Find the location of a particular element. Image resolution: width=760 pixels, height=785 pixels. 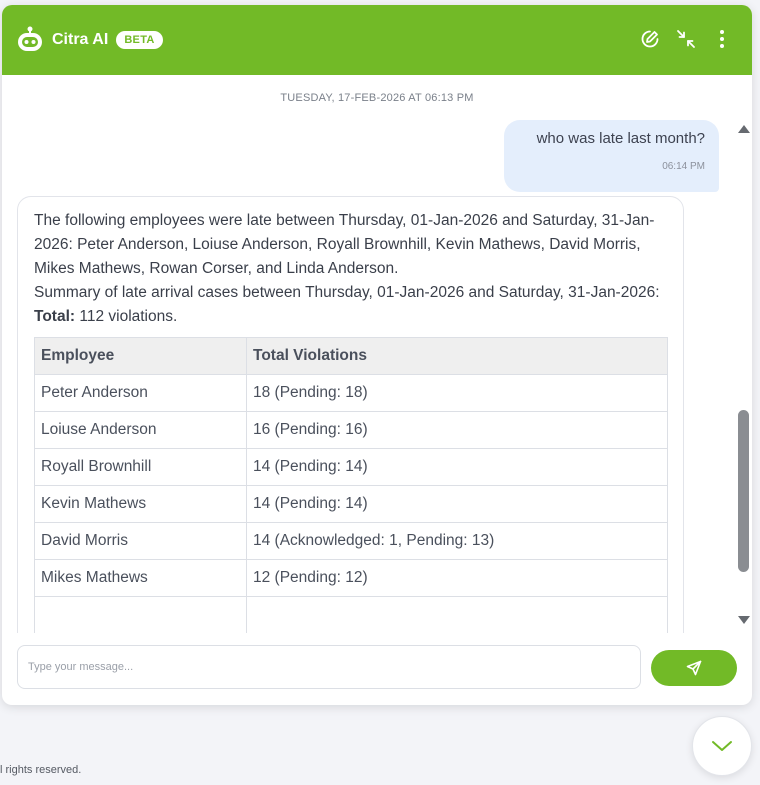

table-header-row: Employee Total Violations is located at coordinates (351, 356).